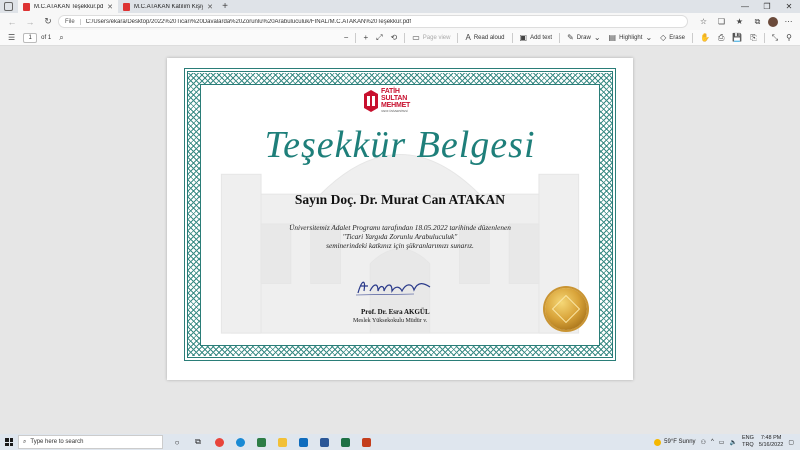 Image resolution: width=800 pixels, height=450 pixels. I want to click on touch-writing-icon: ✋, so click(705, 38).